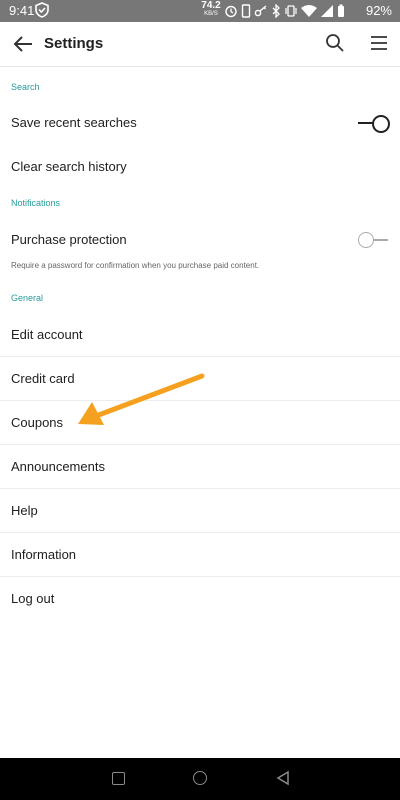  I want to click on edit-account-label: Edit account, so click(47, 334).